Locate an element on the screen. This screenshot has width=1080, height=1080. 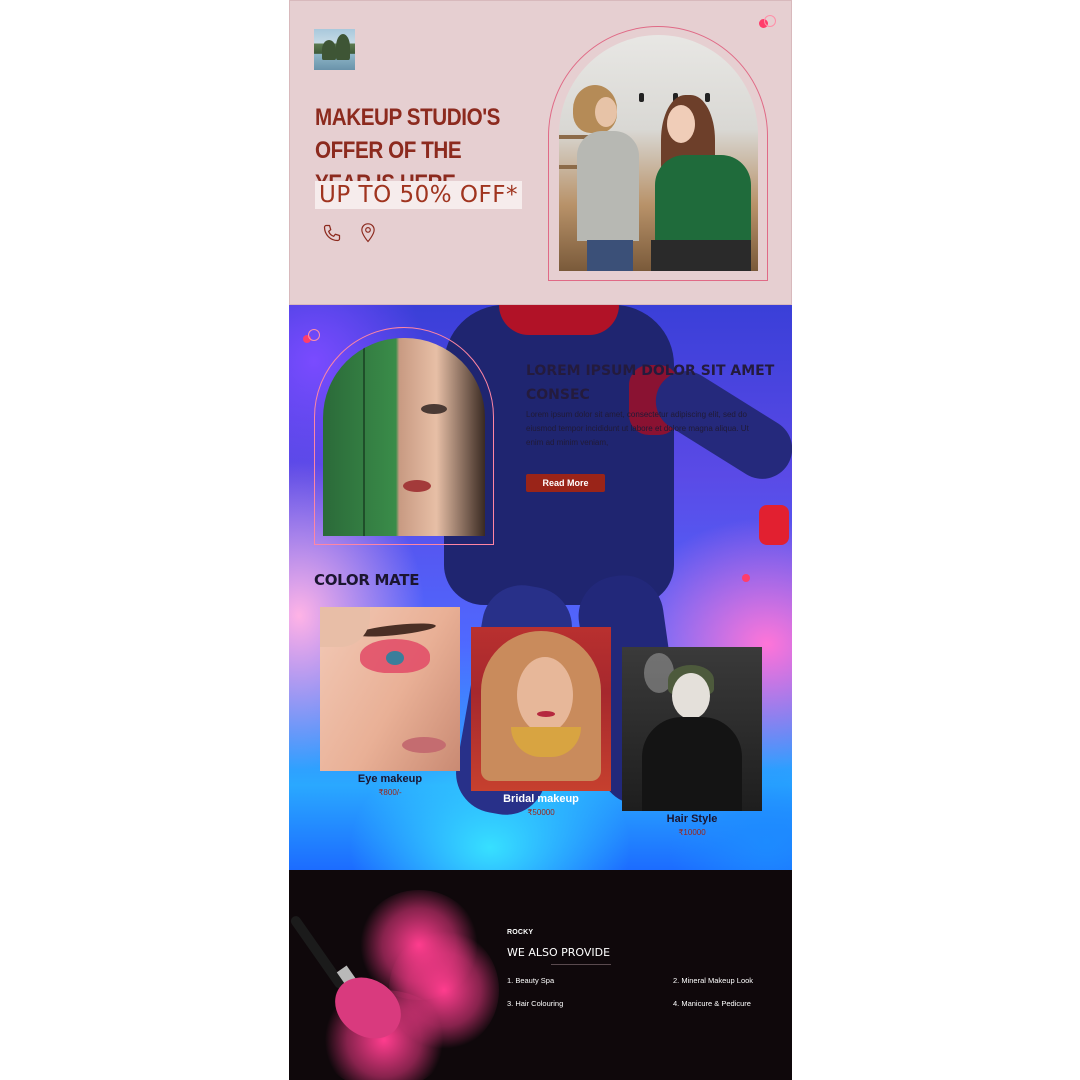
provide-title: WE ALSO PROVIDE is located at coordinates (559, 952).